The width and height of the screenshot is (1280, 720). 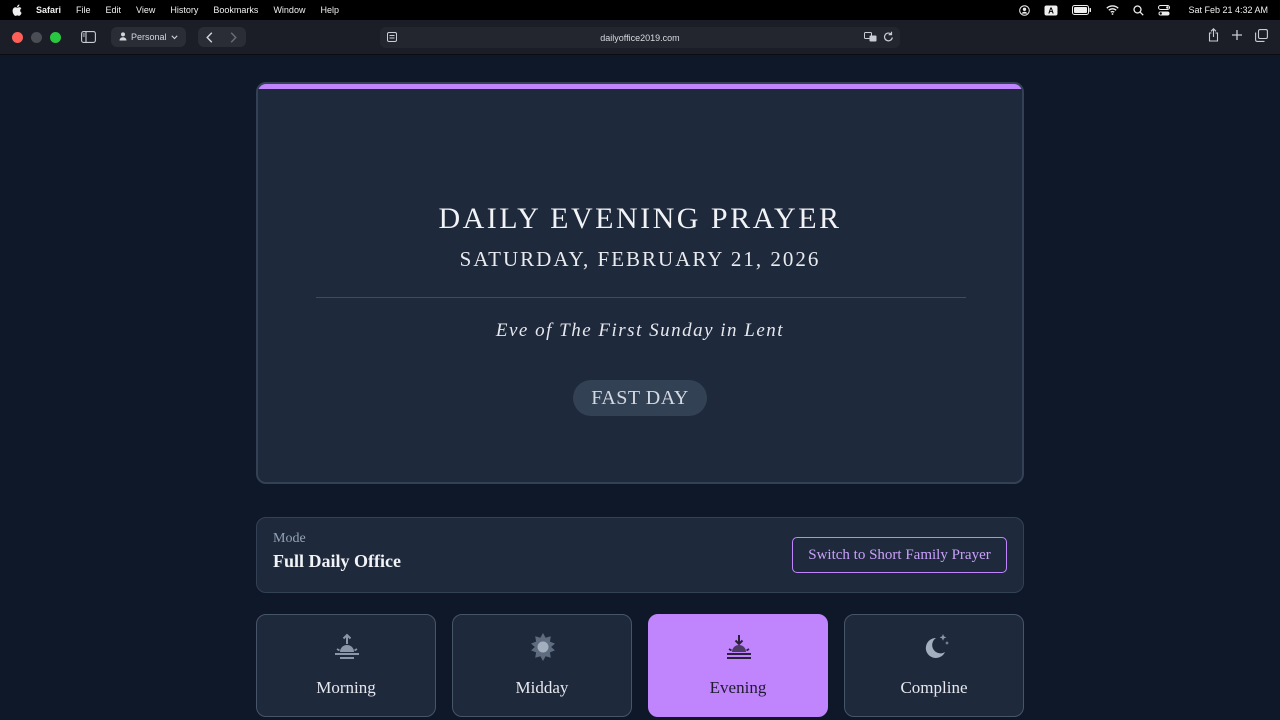 I want to click on page-menu-icon, so click(x=392, y=38).